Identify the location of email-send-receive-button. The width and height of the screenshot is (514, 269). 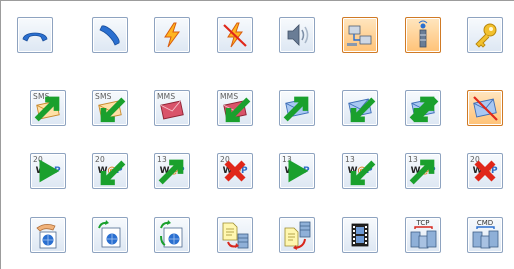
(423, 108).